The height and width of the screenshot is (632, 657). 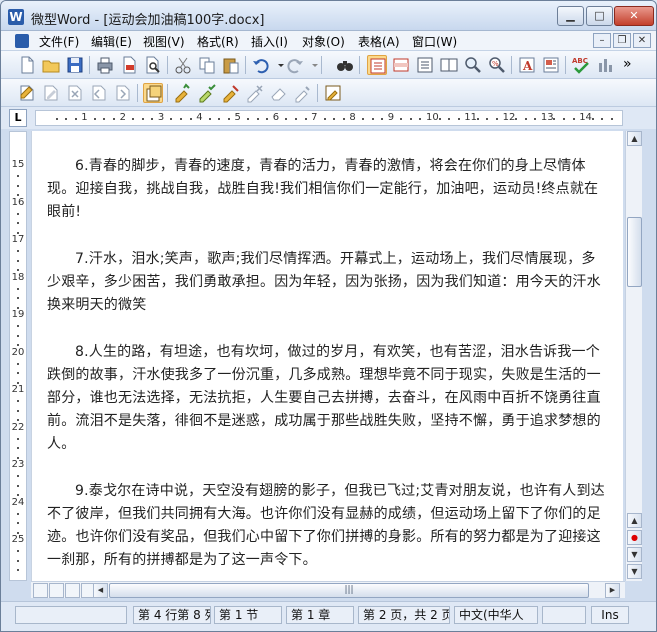 I want to click on accept-all-icon, so click(x=207, y=93).